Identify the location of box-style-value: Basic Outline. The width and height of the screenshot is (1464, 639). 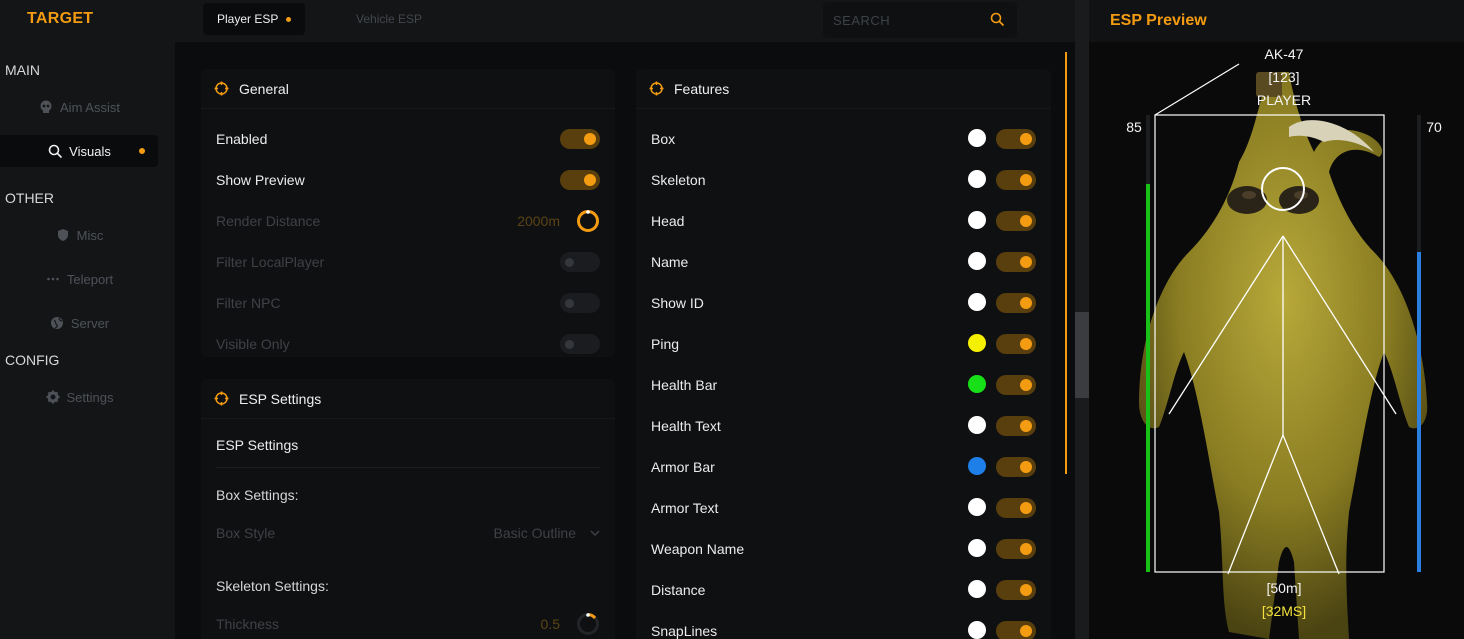
(534, 533).